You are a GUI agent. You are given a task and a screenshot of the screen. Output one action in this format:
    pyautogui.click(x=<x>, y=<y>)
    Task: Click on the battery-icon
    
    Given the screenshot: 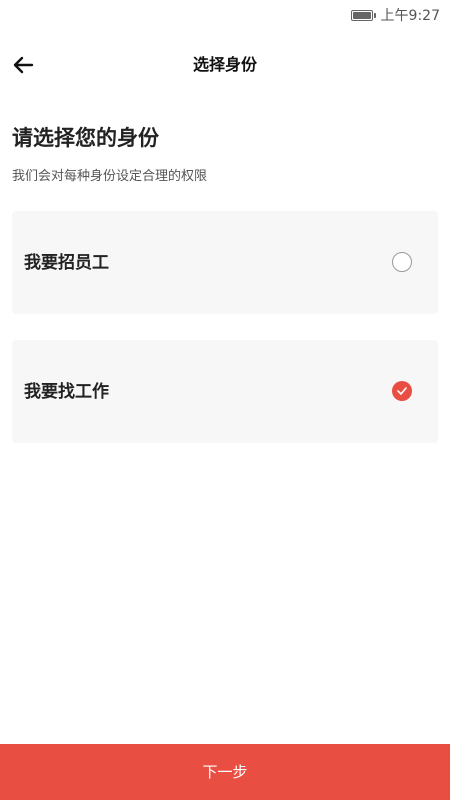 What is the action you would take?
    pyautogui.click(x=363, y=15)
    